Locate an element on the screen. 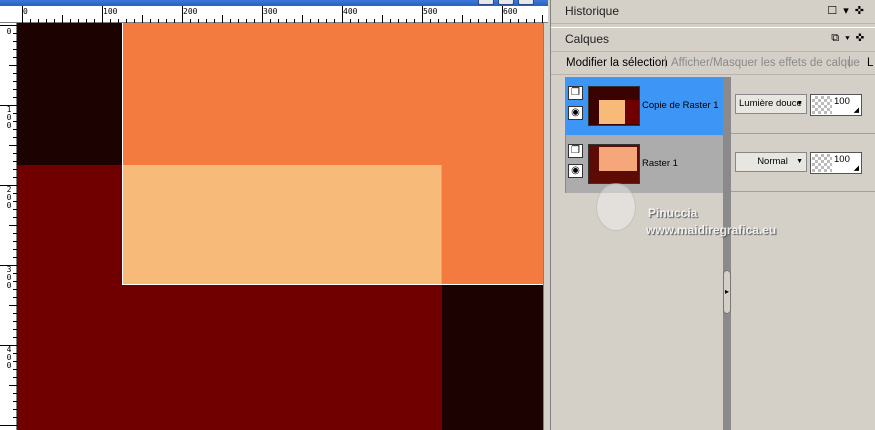 The height and width of the screenshot is (430, 875). blend-mode-select: Lumière douce ▼ is located at coordinates (771, 104).